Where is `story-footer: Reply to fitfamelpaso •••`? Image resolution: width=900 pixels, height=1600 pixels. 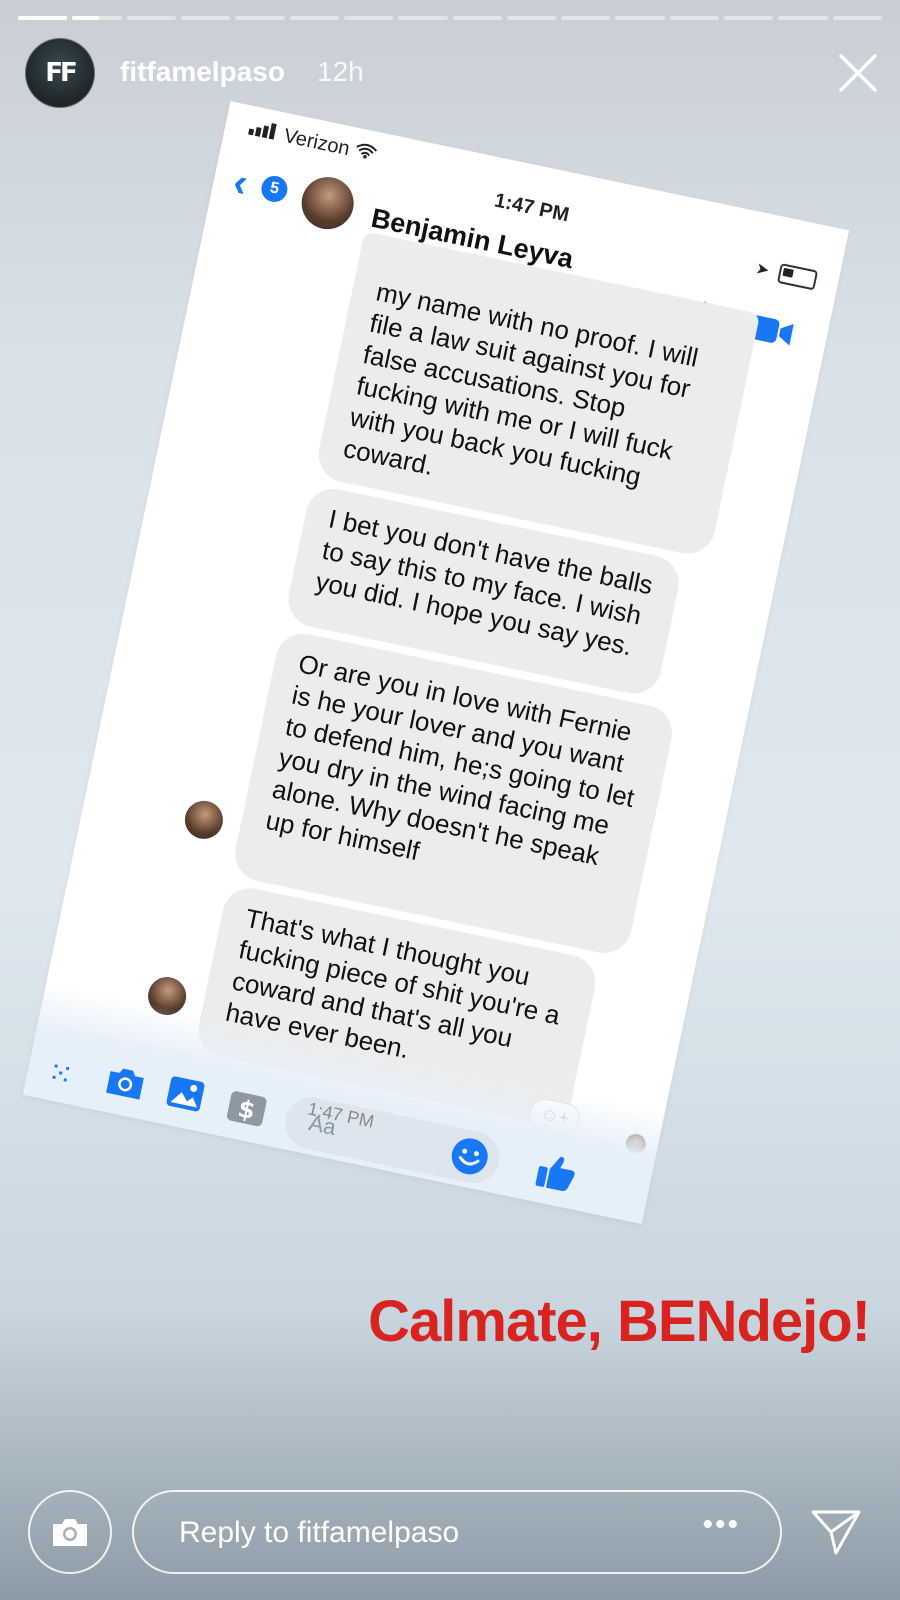
story-footer: Reply to fitfamelpaso ••• is located at coordinates (450, 1540).